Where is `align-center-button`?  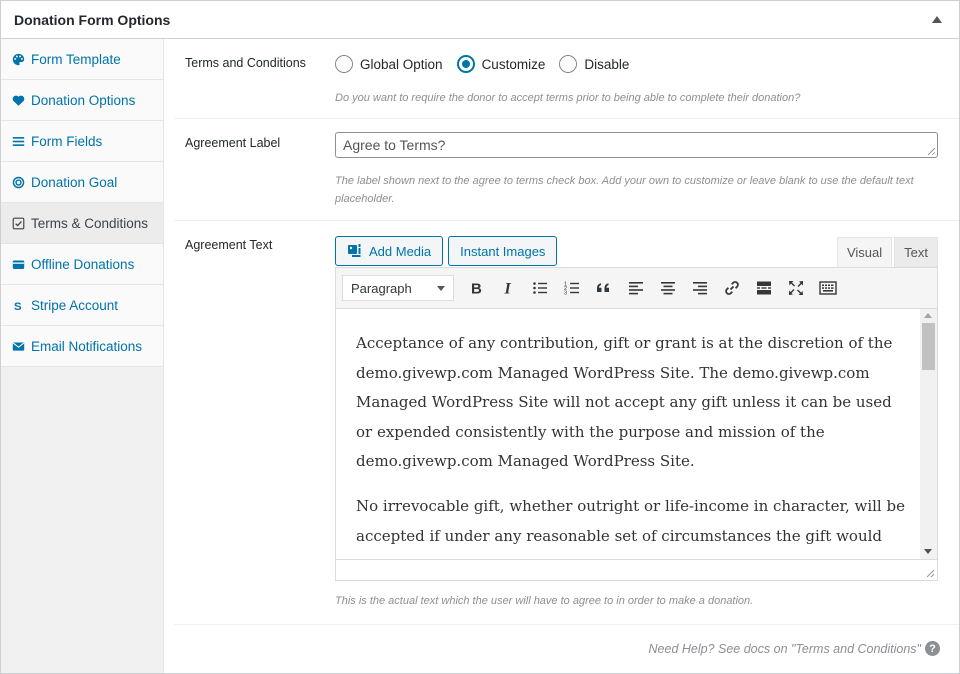
align-center-button is located at coordinates (668, 288).